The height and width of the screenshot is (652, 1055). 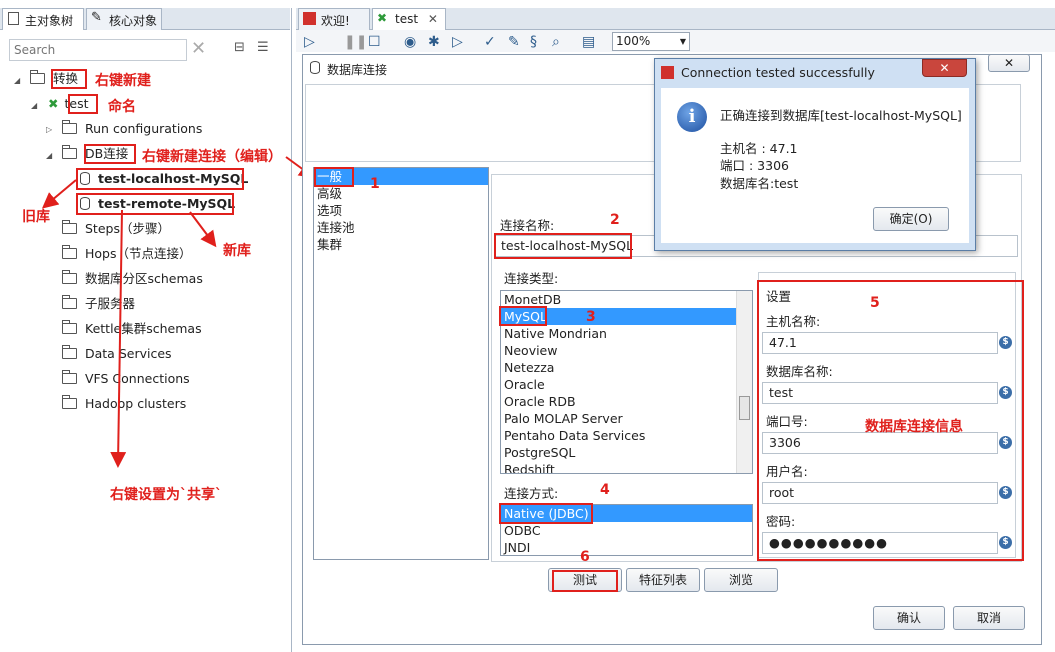 I want to click on features-button: 特征列表, so click(x=663, y=580).